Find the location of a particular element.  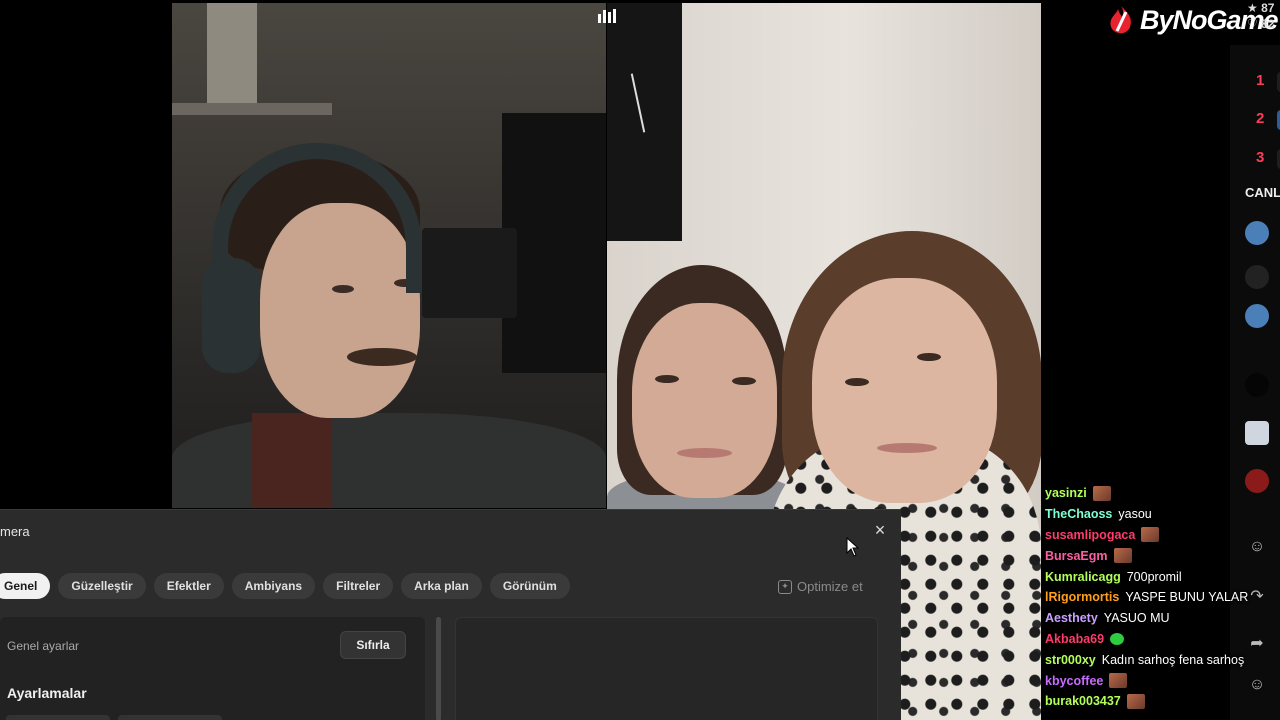

chat-message: susamlipogaca is located at coordinates (1162, 535).